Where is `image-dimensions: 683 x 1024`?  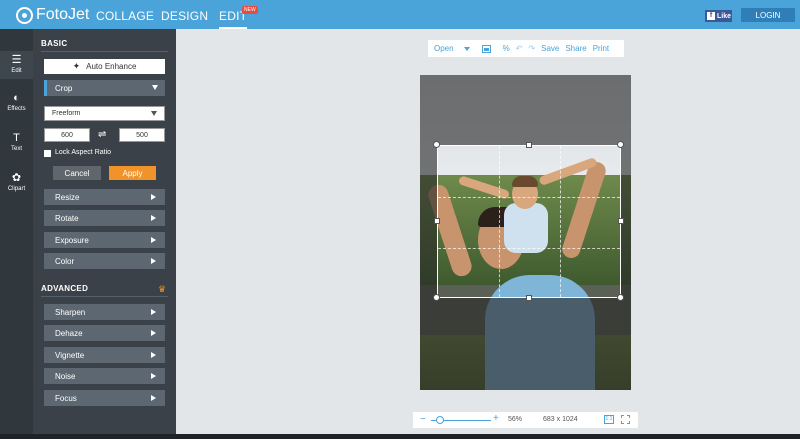
image-dimensions: 683 x 1024 is located at coordinates (560, 419).